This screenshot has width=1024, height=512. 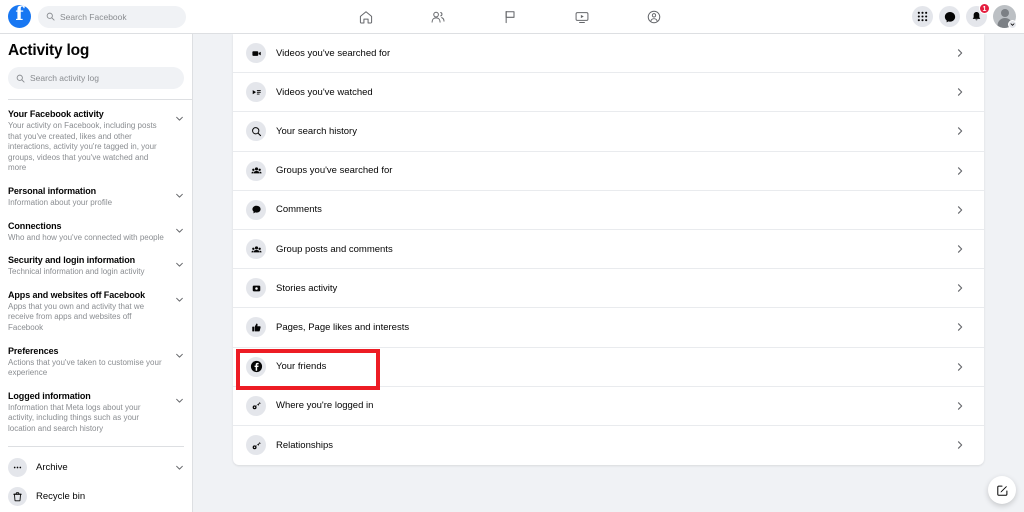 I want to click on activity-row-label: Videos you've searched for, so click(x=333, y=53).